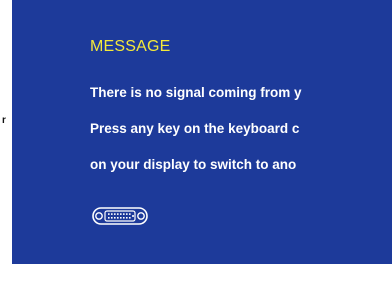  What do you see at coordinates (4, 120) in the screenshot?
I see `cutoff-side-text: r` at bounding box center [4, 120].